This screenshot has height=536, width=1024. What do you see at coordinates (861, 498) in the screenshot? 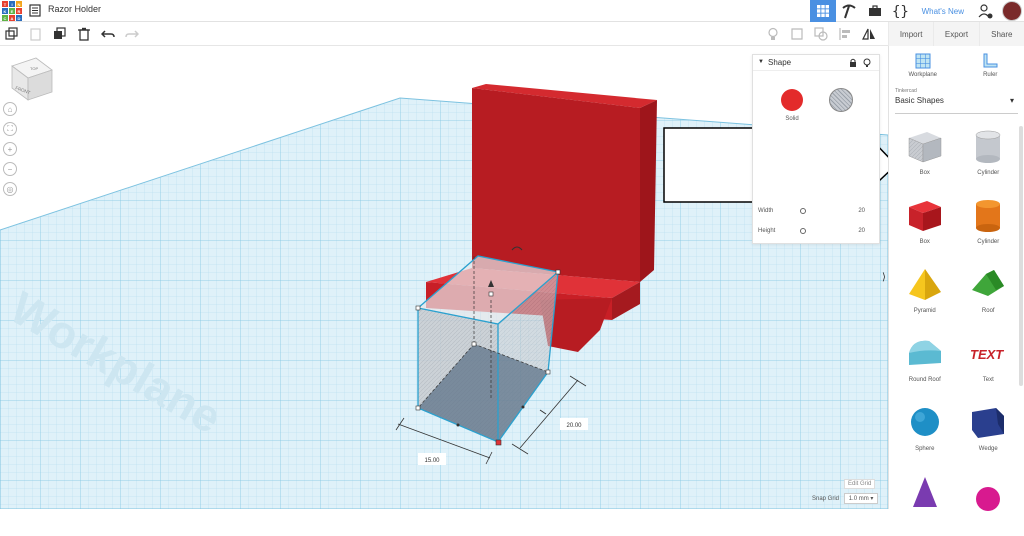
I see `snap-grid-select: 1.0 mm ▾` at bounding box center [861, 498].